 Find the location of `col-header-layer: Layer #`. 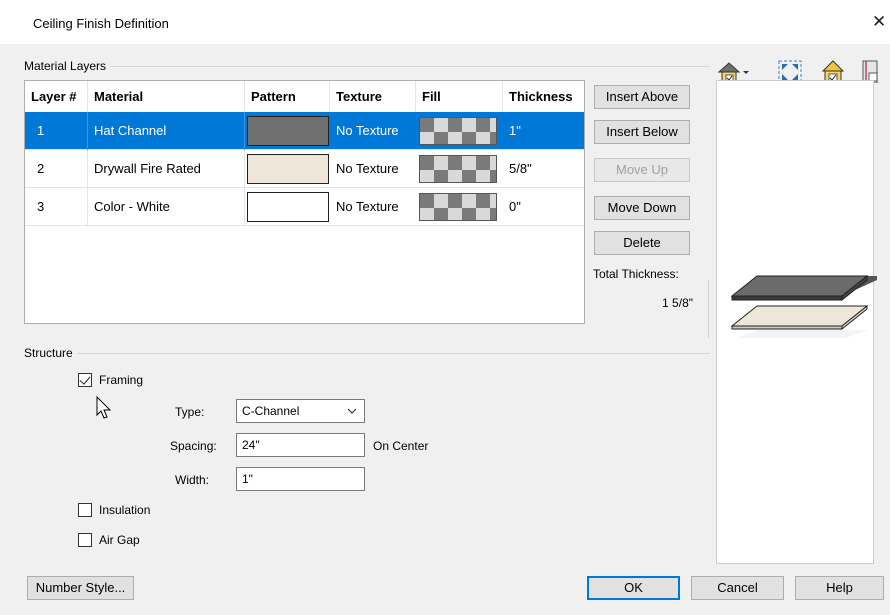

col-header-layer: Layer # is located at coordinates (56, 96).